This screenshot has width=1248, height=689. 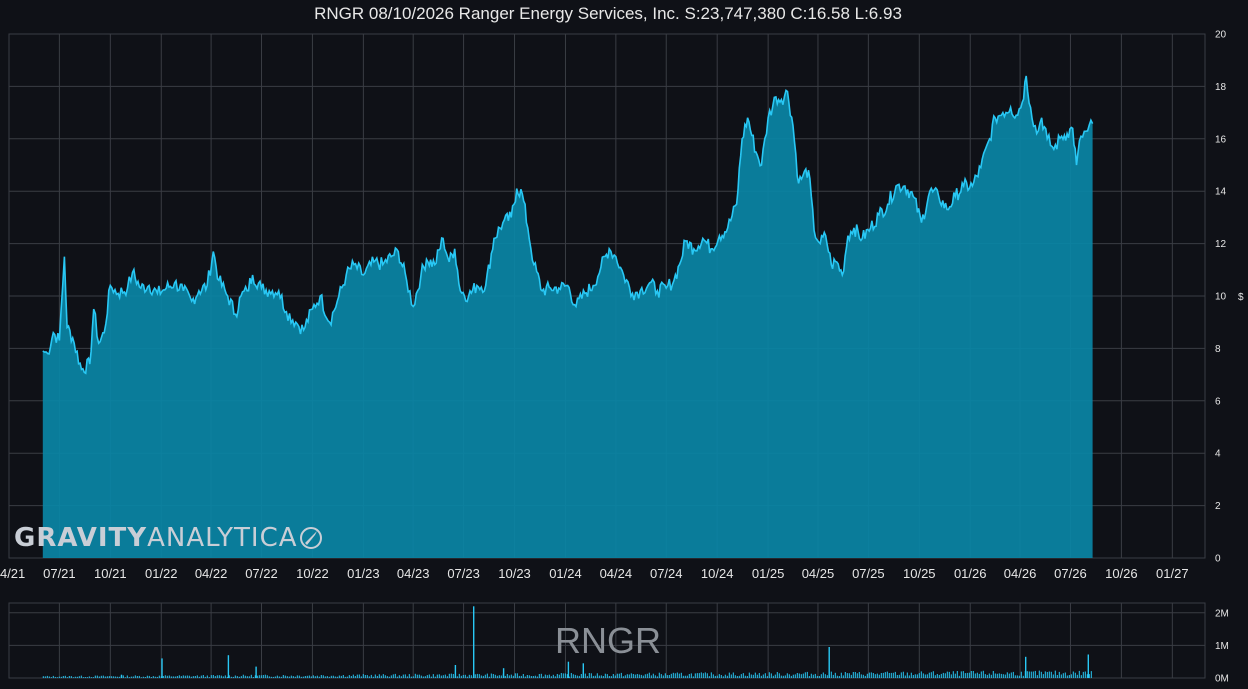 I want to click on x-tick-label: 10/21, so click(x=110, y=573).